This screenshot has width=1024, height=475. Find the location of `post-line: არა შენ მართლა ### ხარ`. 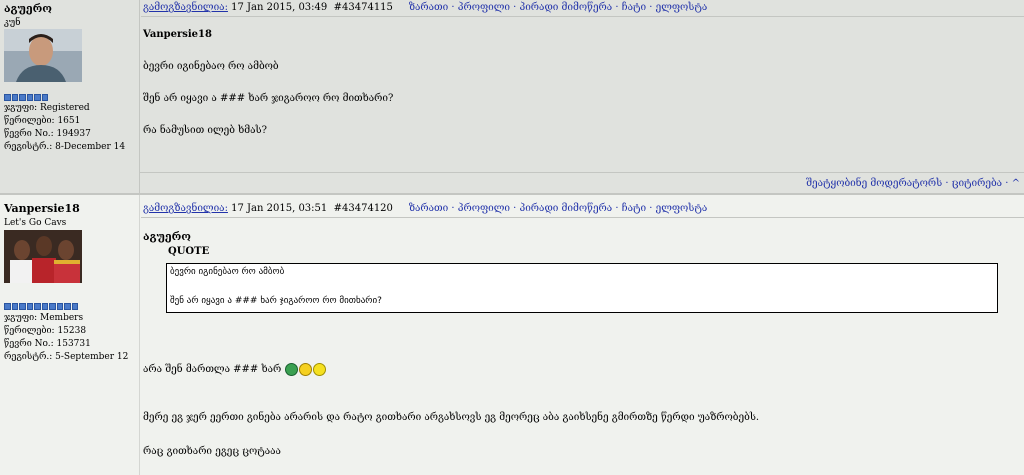

post-line: არა შენ მართლა ### ხარ is located at coordinates (212, 369).